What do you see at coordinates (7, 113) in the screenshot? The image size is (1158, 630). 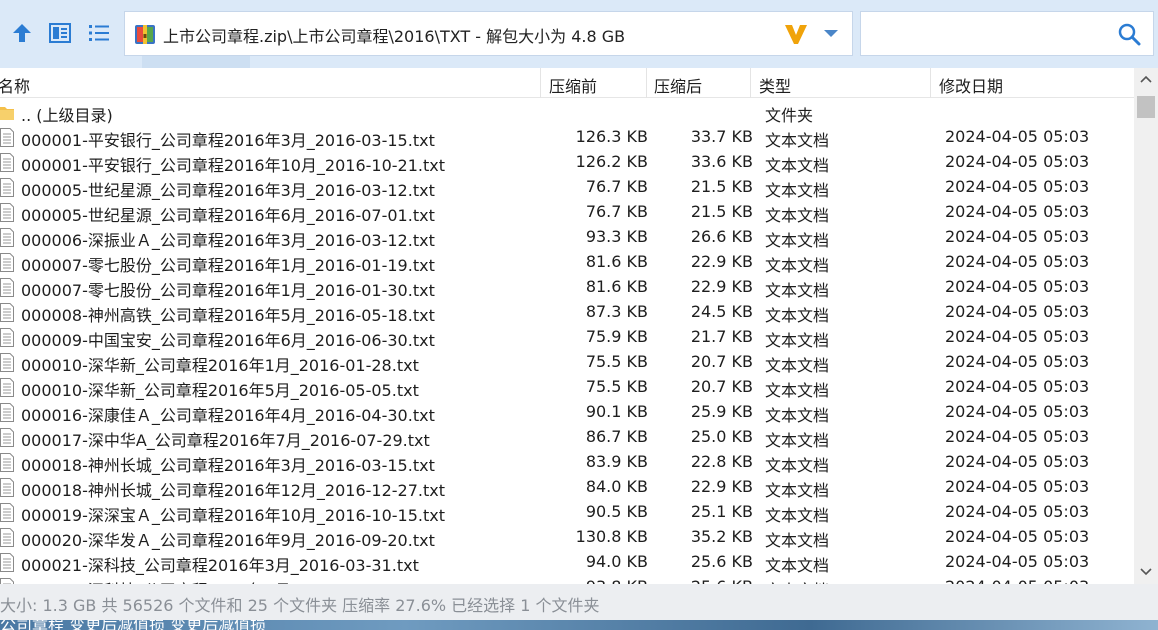 I see `folder-icon` at bounding box center [7, 113].